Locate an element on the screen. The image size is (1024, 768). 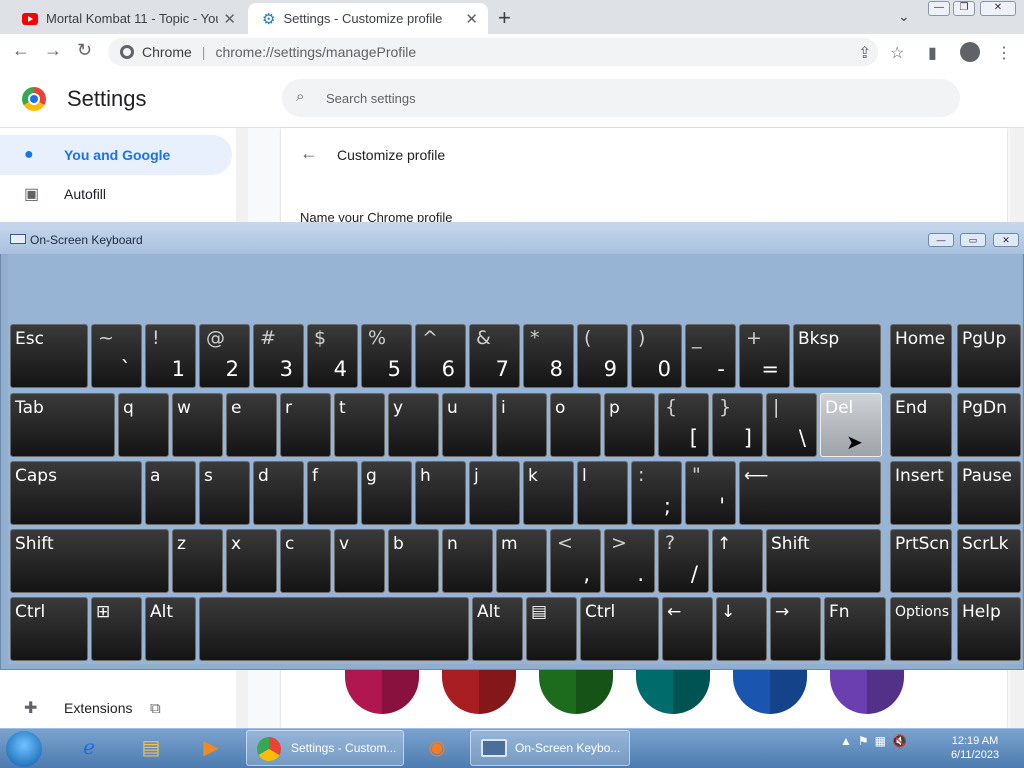
key-symbol: ↓ is located at coordinates (741, 629).